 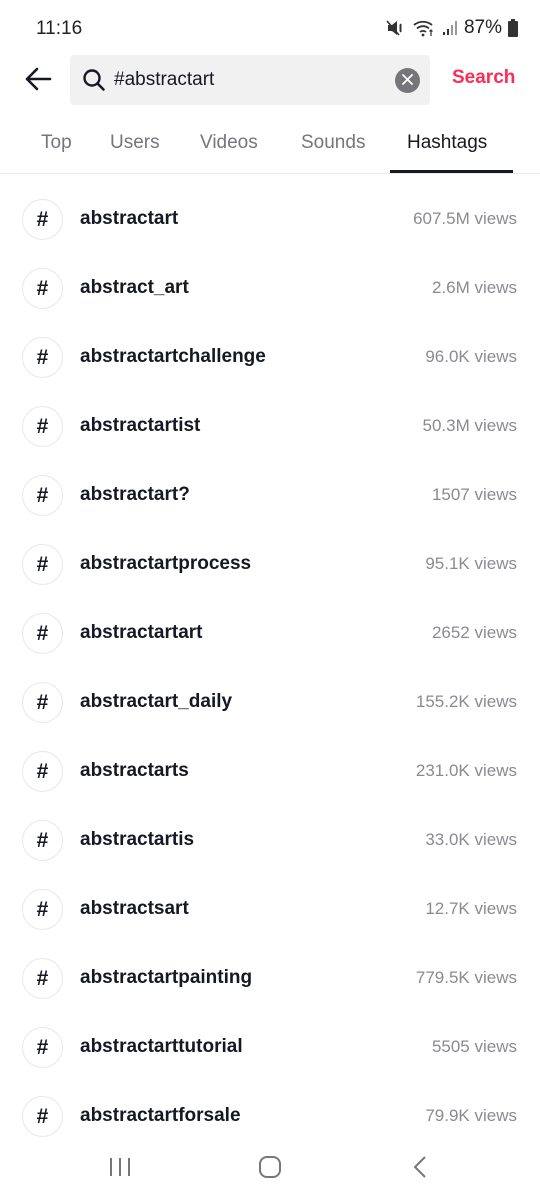 I want to click on hashtag-views: 155.2K views, so click(x=466, y=701).